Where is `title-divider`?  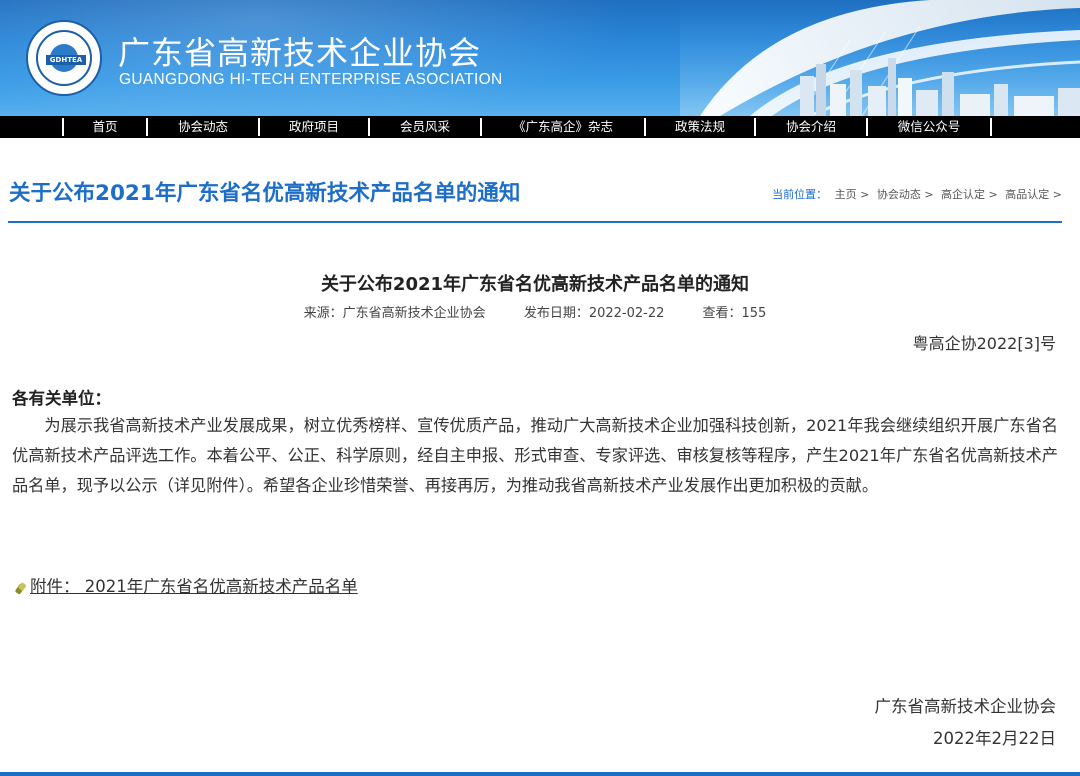
title-divider is located at coordinates (535, 222).